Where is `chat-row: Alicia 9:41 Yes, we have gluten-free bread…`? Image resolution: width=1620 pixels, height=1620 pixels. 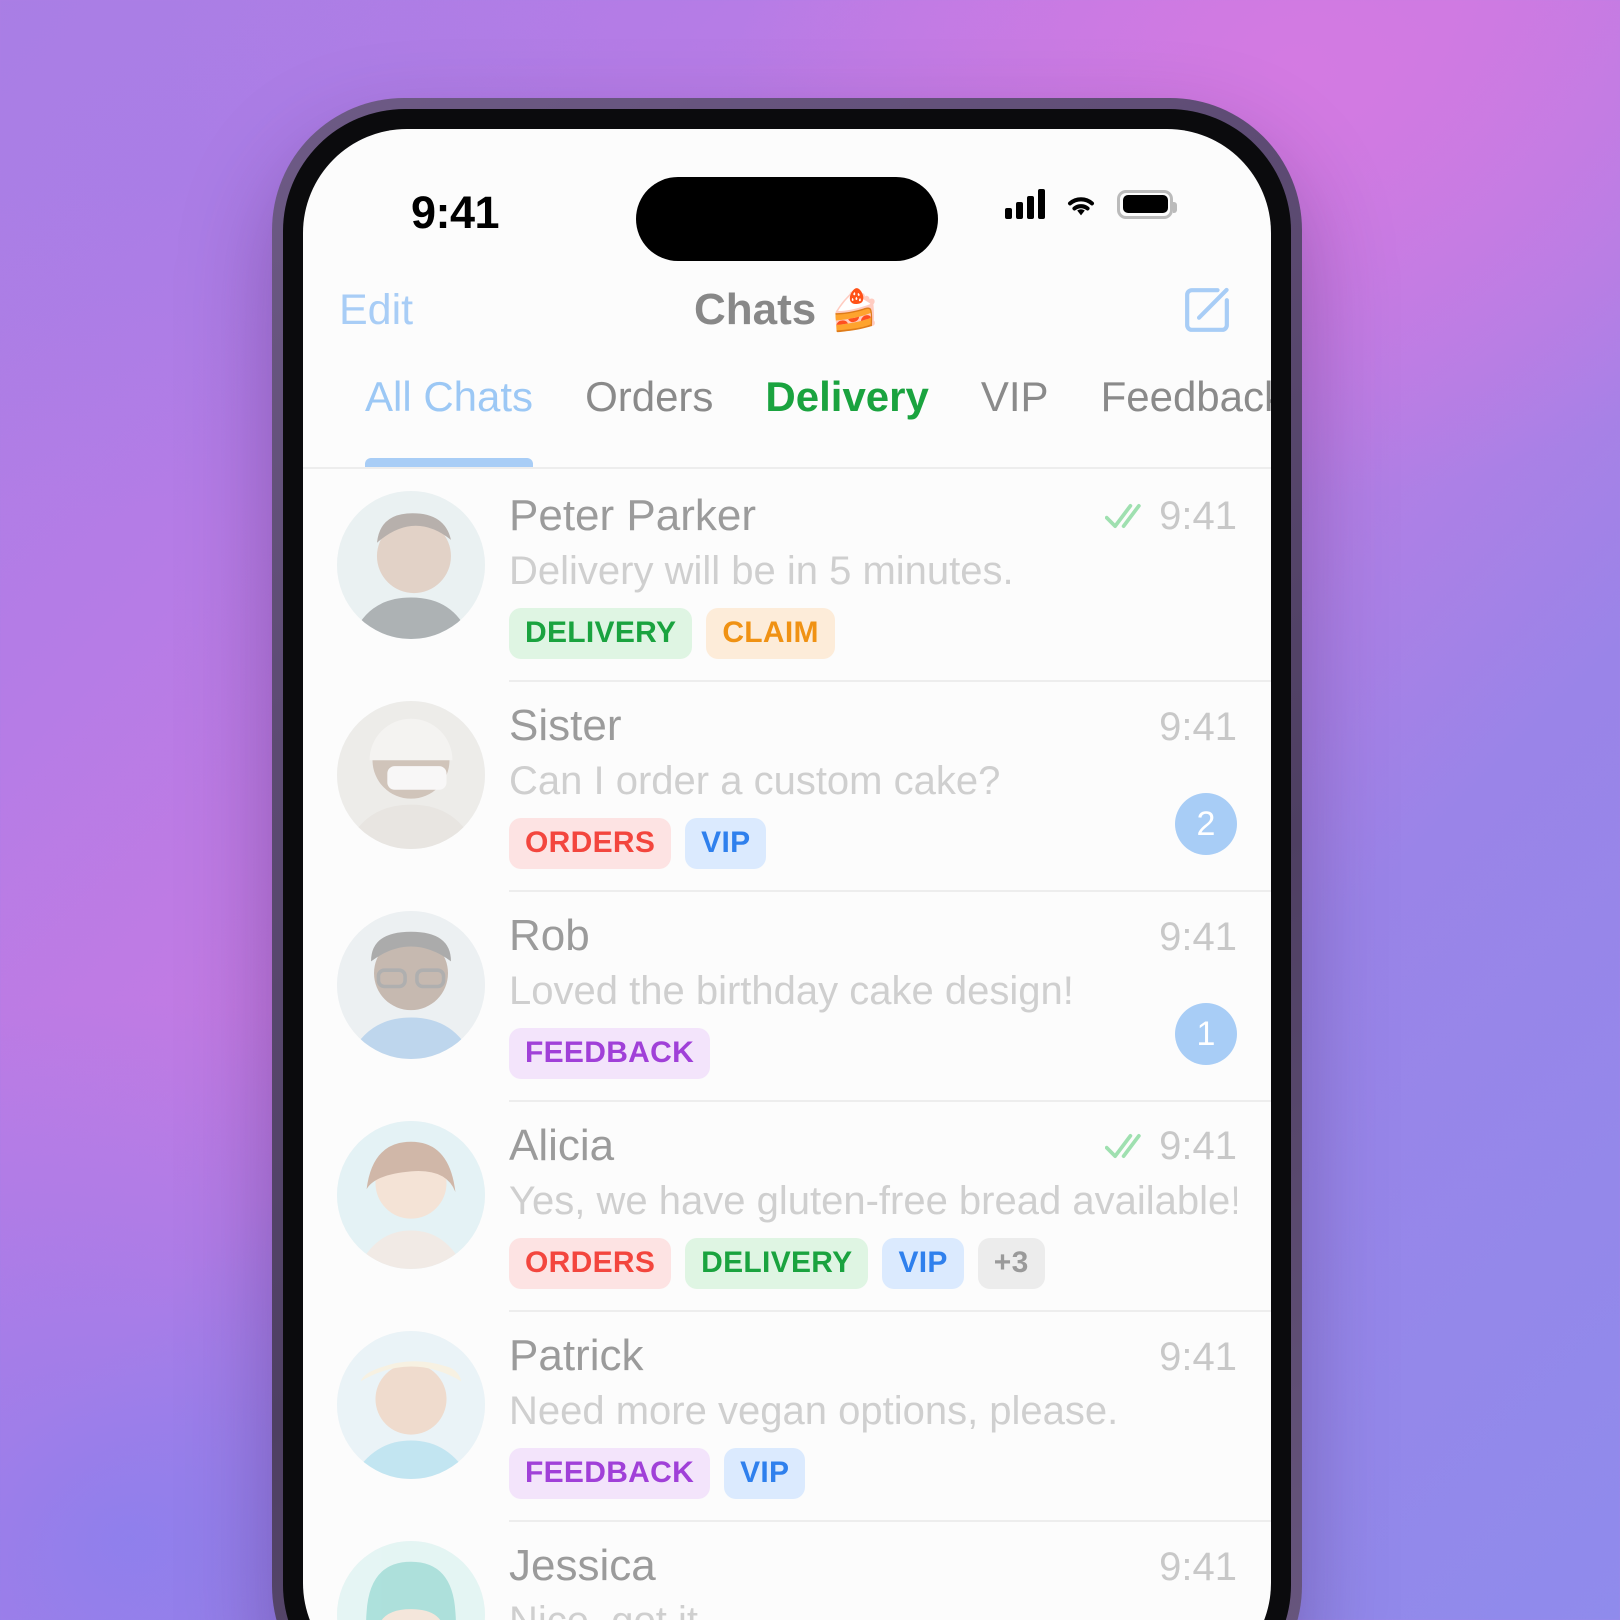
chat-row: Alicia 9:41 Yes, we have gluten-free bread… is located at coordinates (787, 1204).